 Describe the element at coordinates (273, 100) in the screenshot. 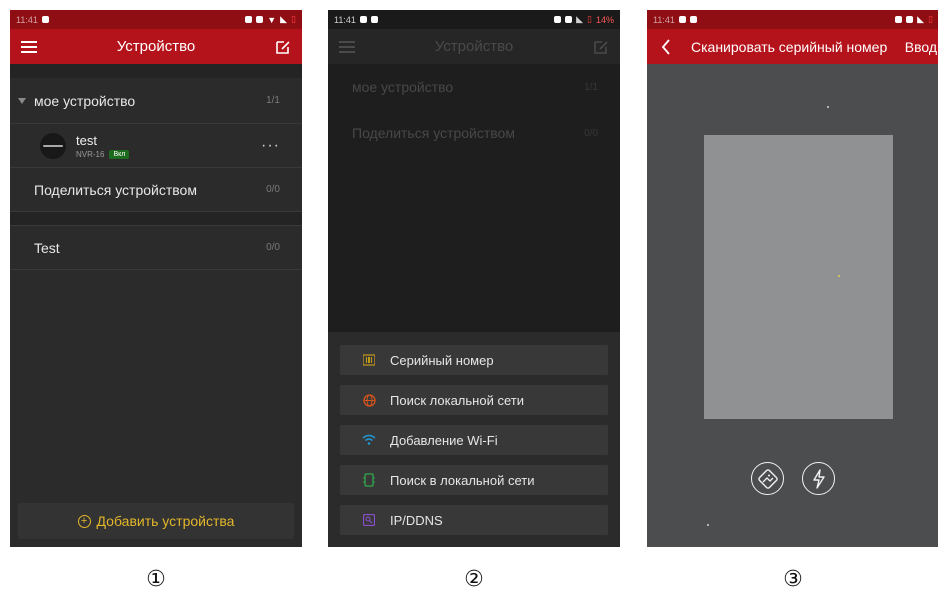

I see `group-count: 1/1` at that location.